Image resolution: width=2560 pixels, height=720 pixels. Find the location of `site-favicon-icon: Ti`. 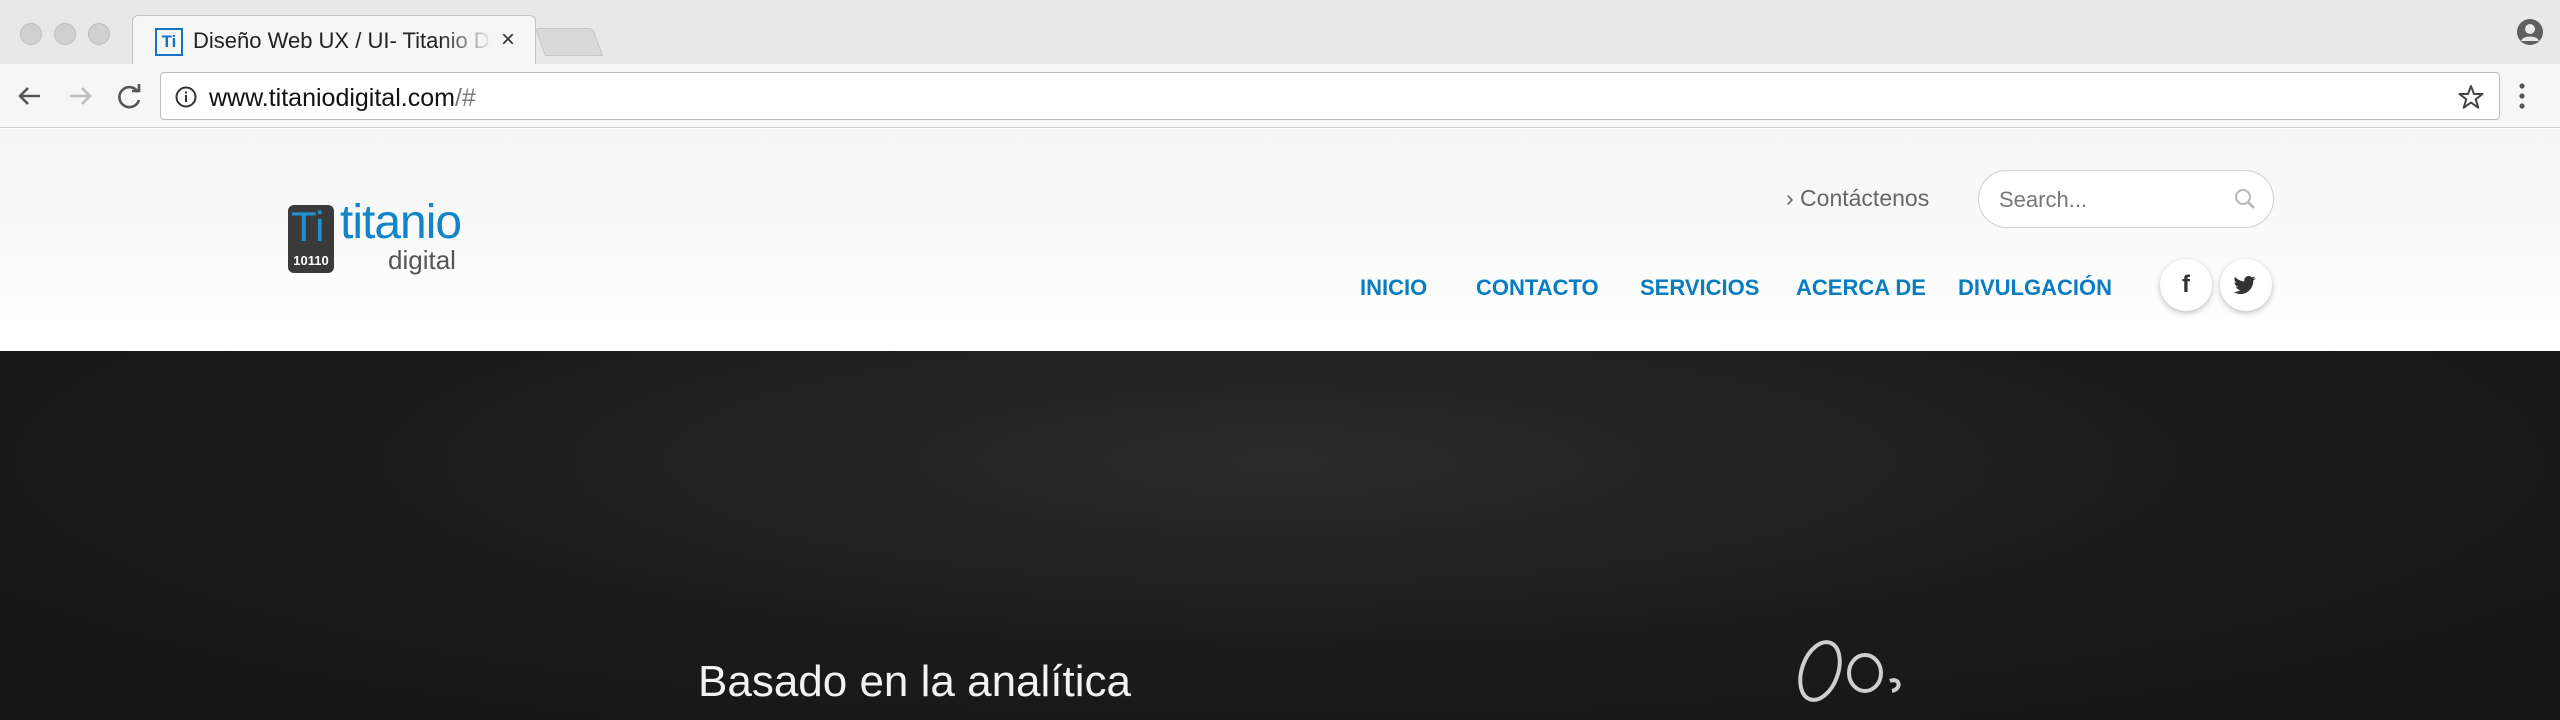

site-favicon-icon: Ti is located at coordinates (169, 42).